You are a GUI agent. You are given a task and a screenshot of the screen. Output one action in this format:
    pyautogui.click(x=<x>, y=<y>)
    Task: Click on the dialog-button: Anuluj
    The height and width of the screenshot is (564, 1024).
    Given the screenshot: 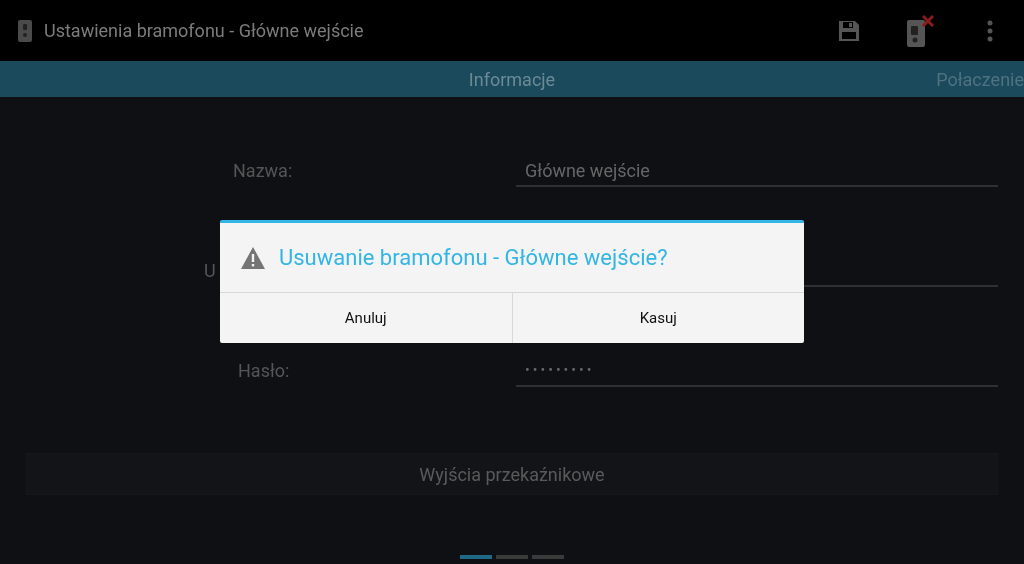 What is the action you would take?
    pyautogui.click(x=366, y=318)
    